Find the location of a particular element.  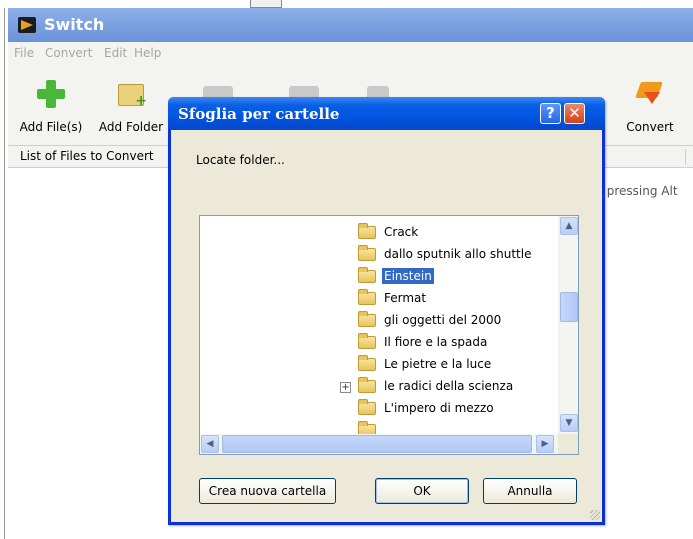

folder-name: Il fiore e la spada is located at coordinates (436, 342).